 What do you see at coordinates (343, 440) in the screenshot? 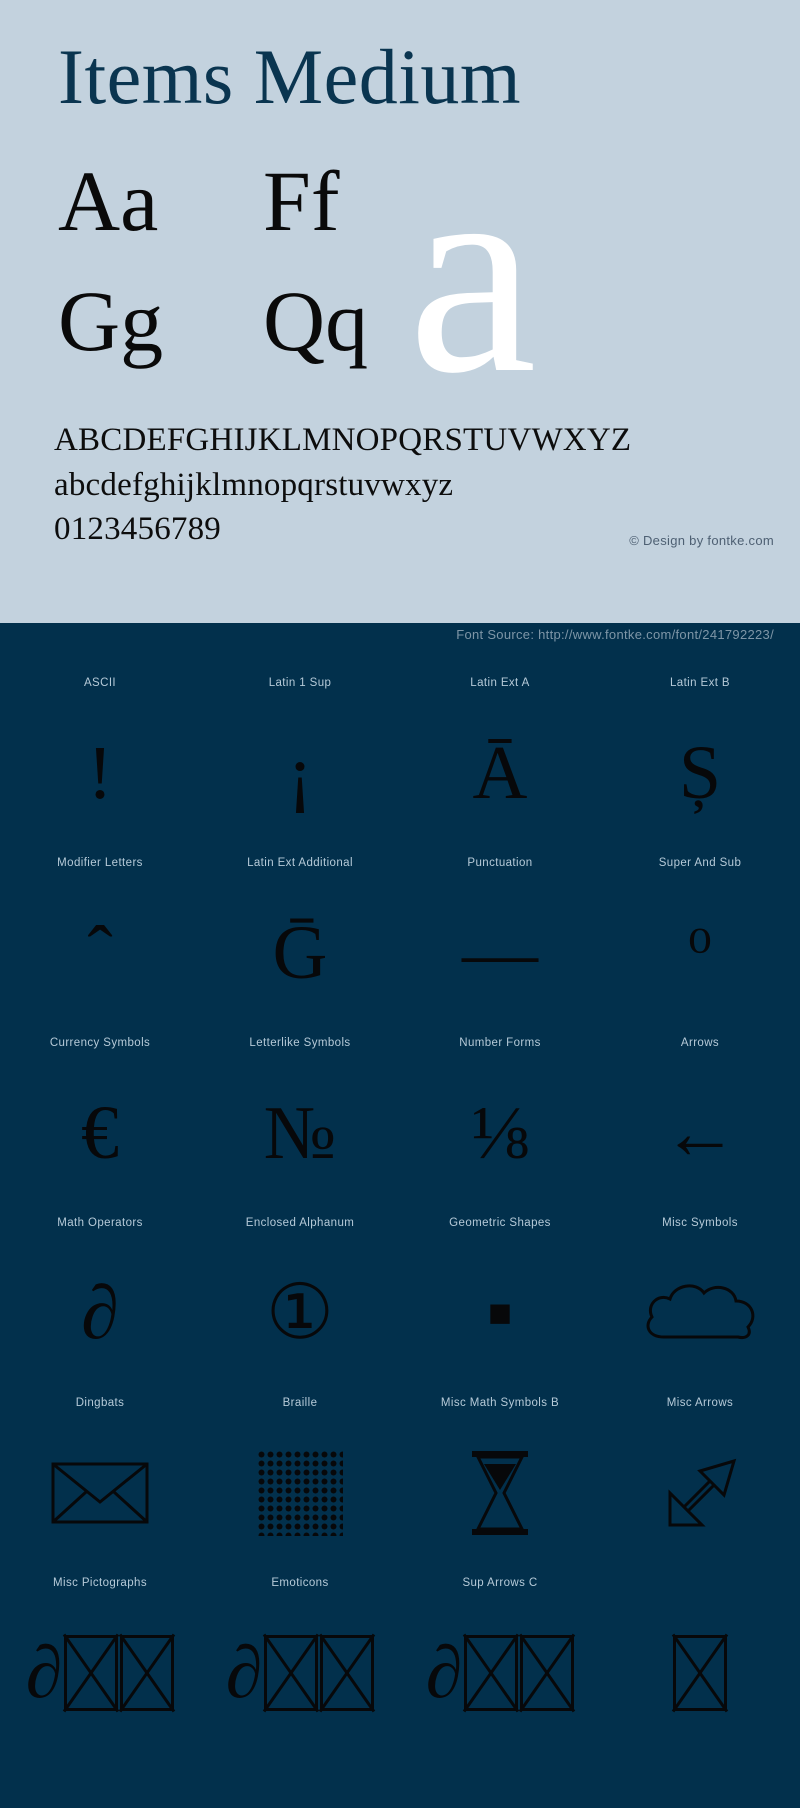
I see `alphabet-uppercase: ABCDEFGHIJKLMNOPQRSTUVWXYZ` at bounding box center [343, 440].